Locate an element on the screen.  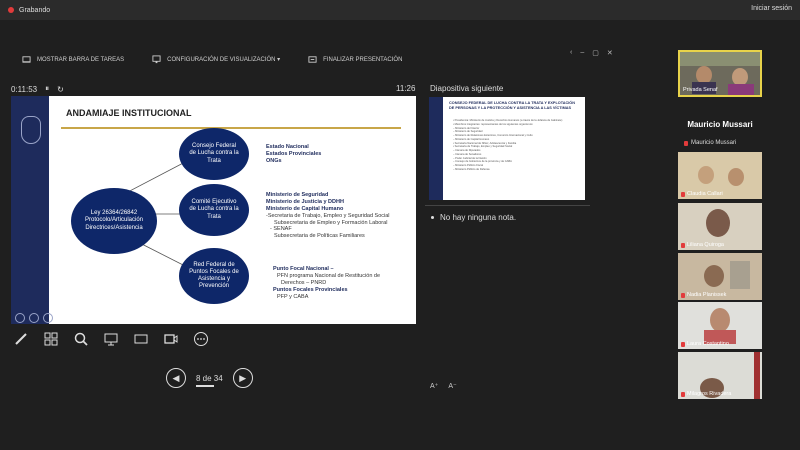
participant-label: Claudia Callari is located at coordinates (702, 194).